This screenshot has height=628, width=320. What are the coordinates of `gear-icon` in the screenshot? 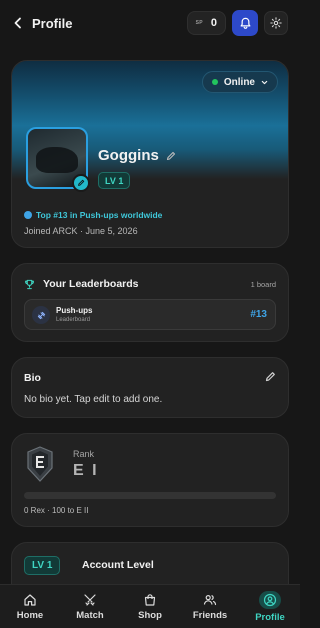 It's located at (276, 23).